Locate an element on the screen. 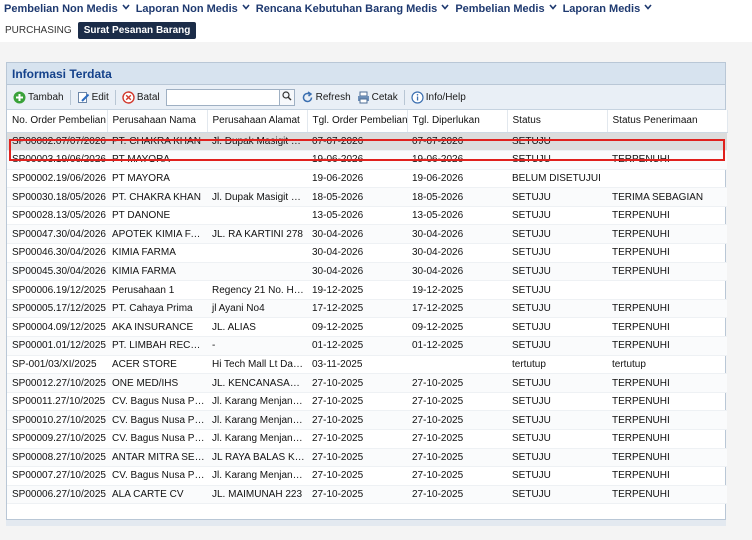  pager-strip is located at coordinates (366, 523).